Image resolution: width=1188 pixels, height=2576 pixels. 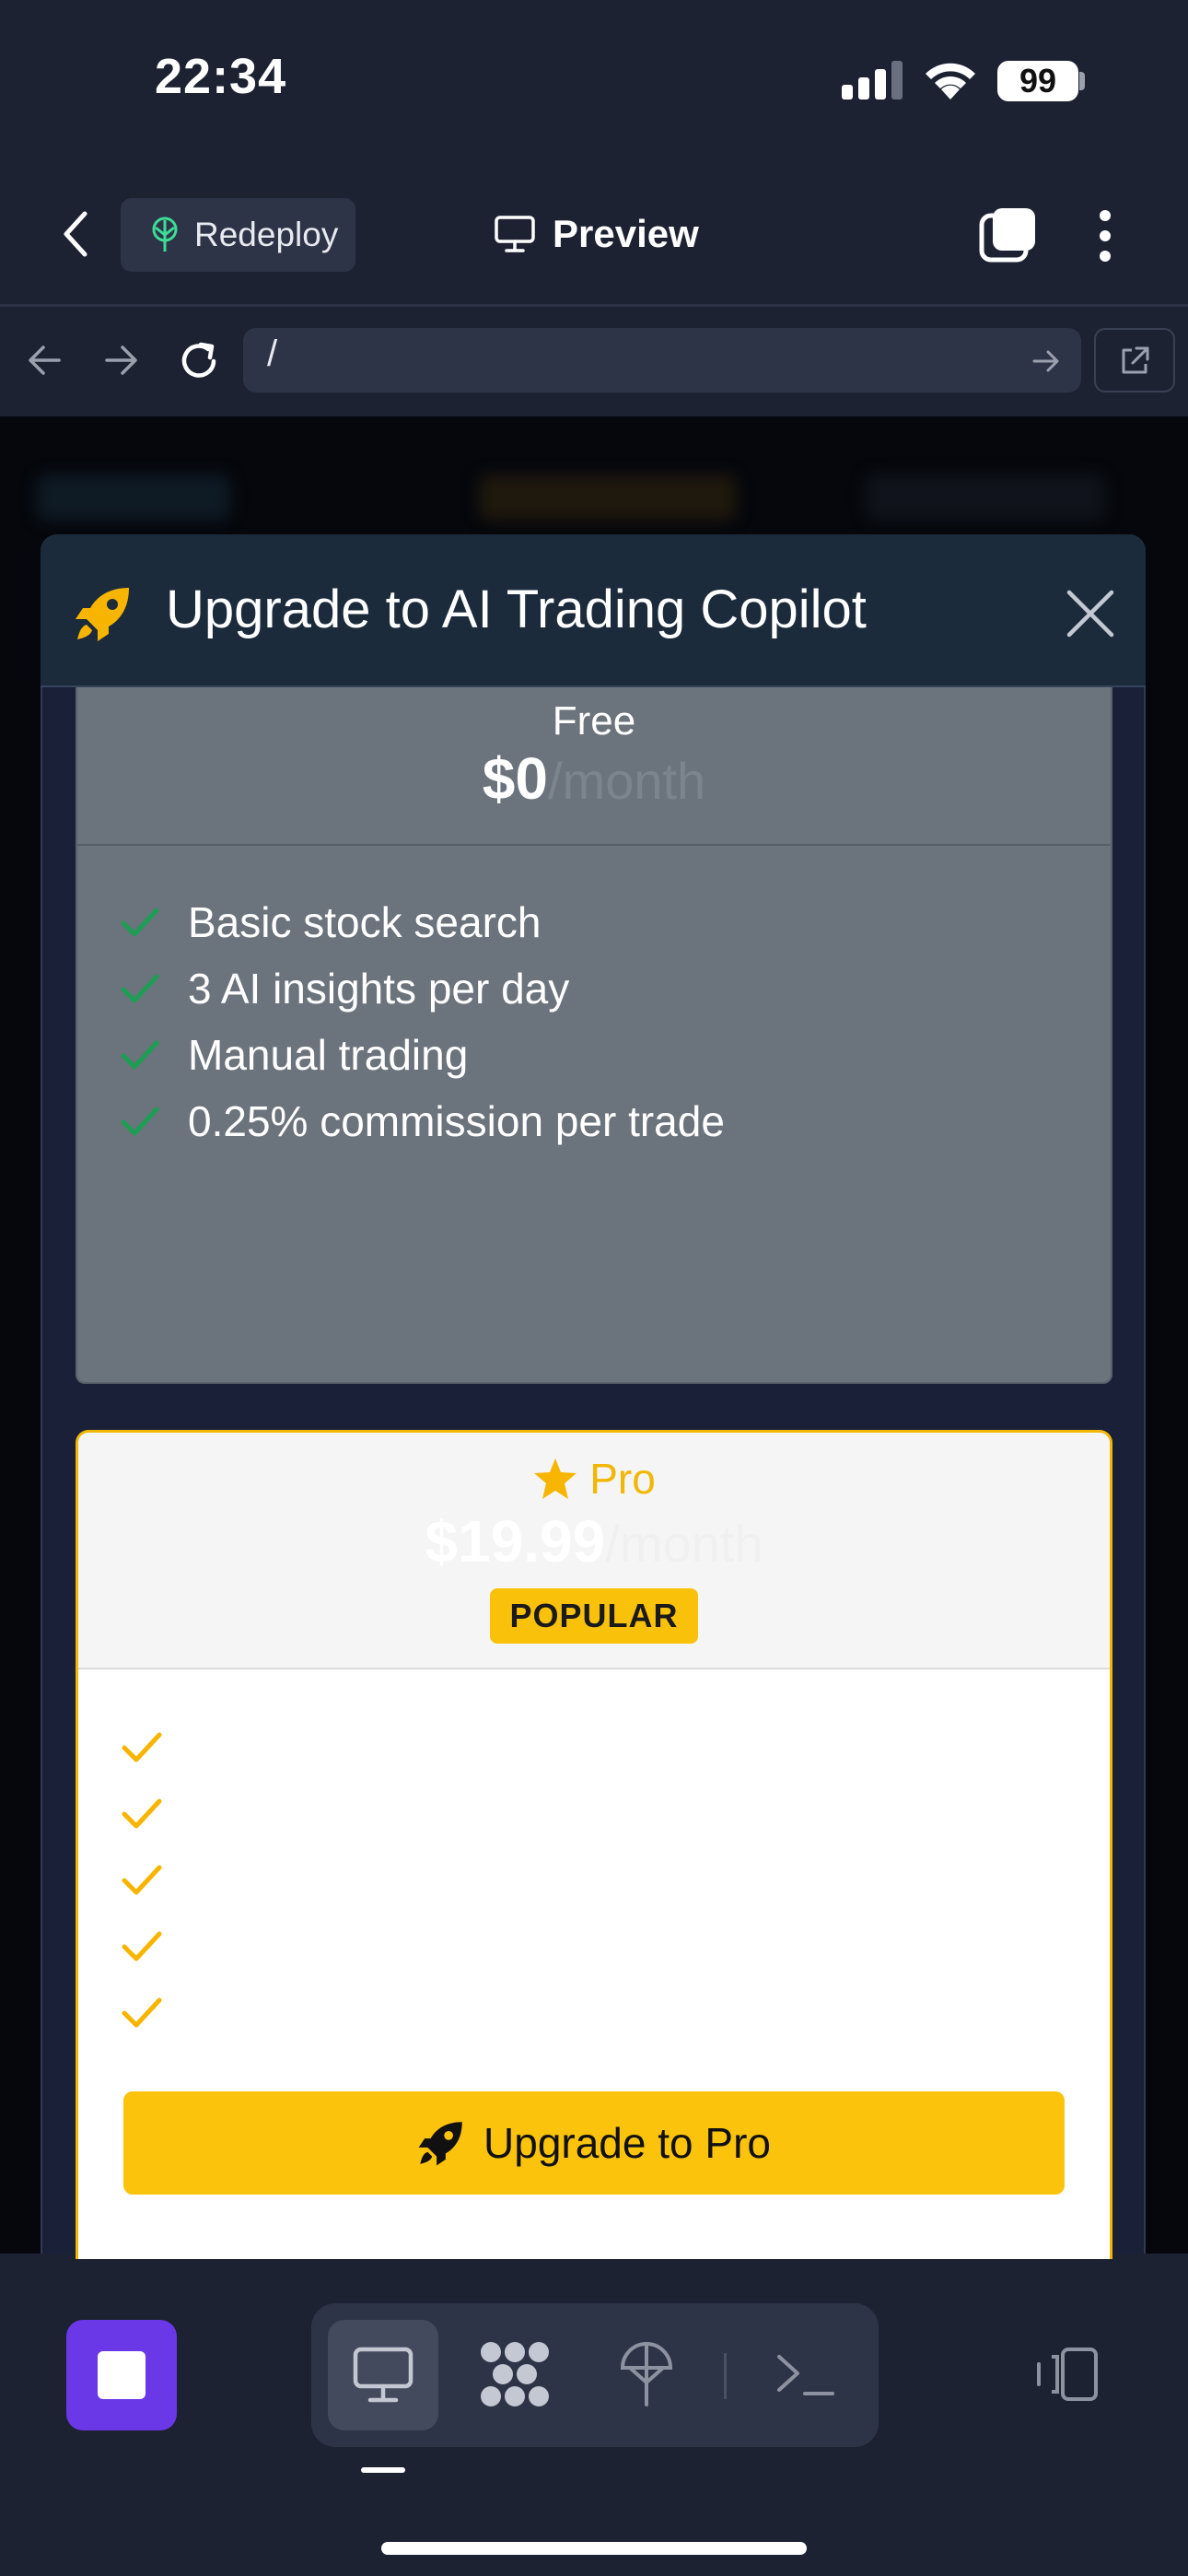 What do you see at coordinates (1082, 81) in the screenshot?
I see `battery-tip` at bounding box center [1082, 81].